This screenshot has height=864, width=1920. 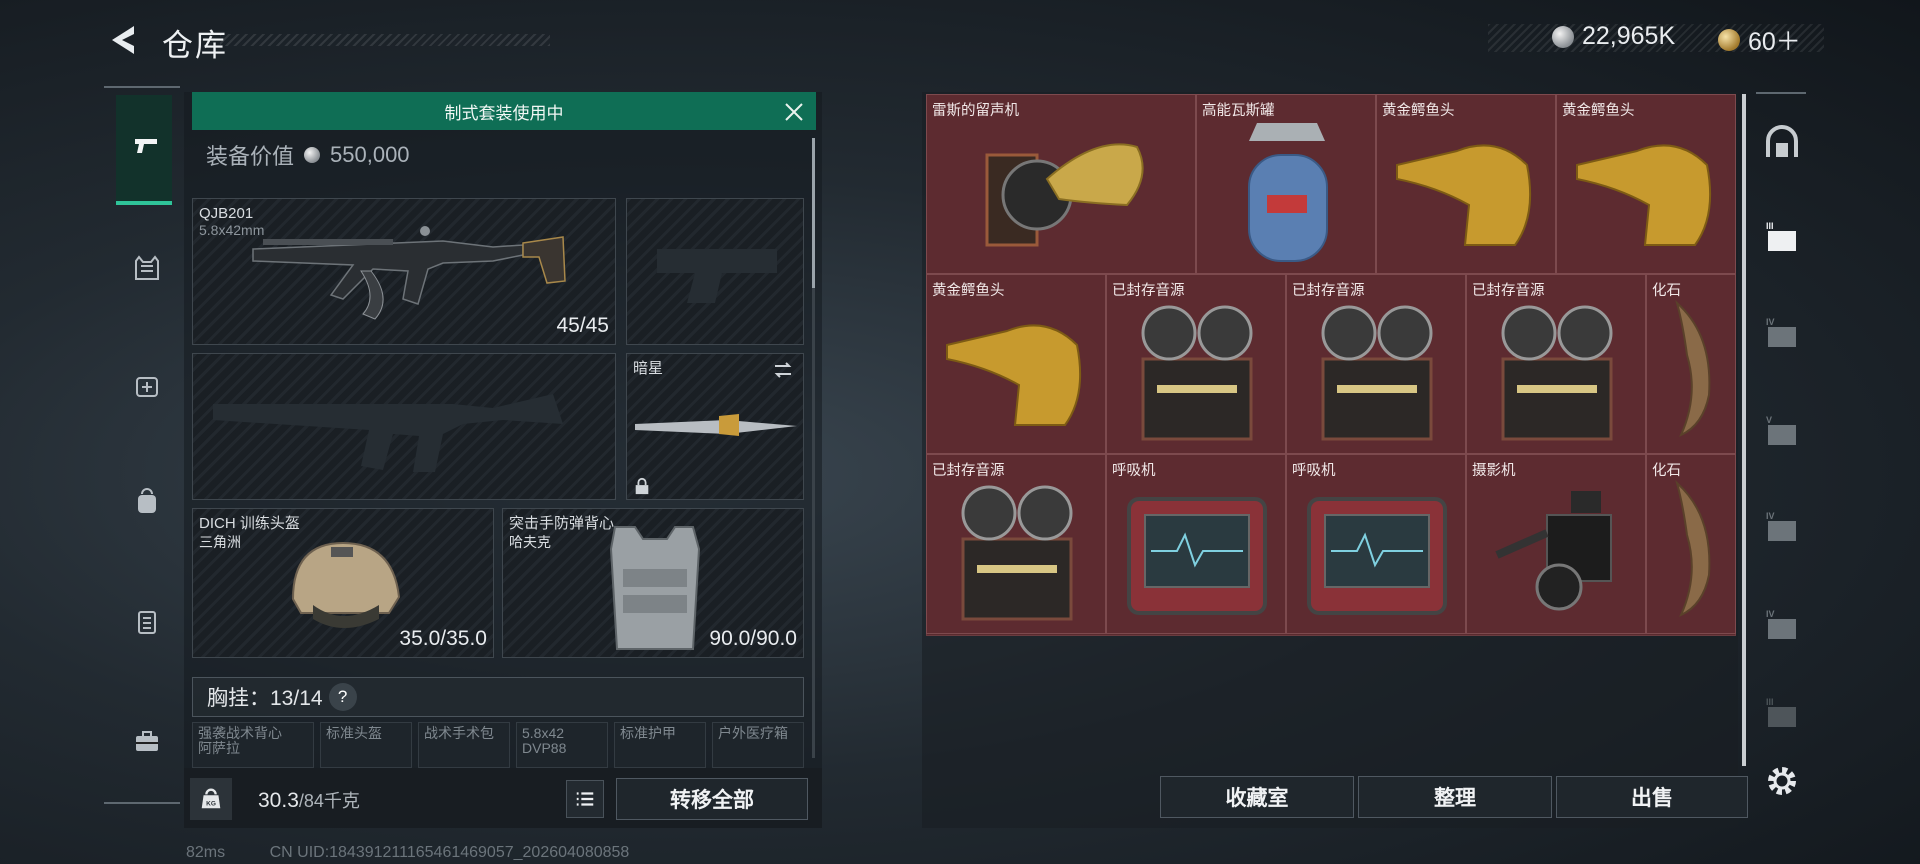 What do you see at coordinates (544, 748) in the screenshot?
I see `rig-slot-sub: DVP88` at bounding box center [544, 748].